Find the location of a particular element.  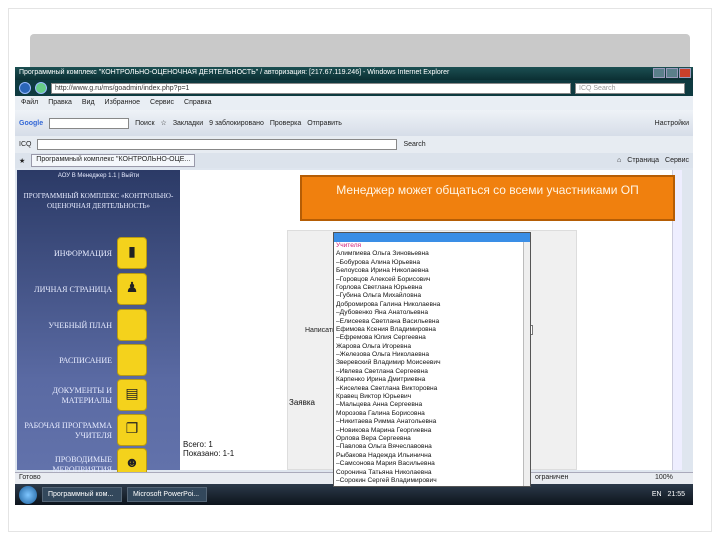

total-count: Всего: 1 is located at coordinates (198, 444).